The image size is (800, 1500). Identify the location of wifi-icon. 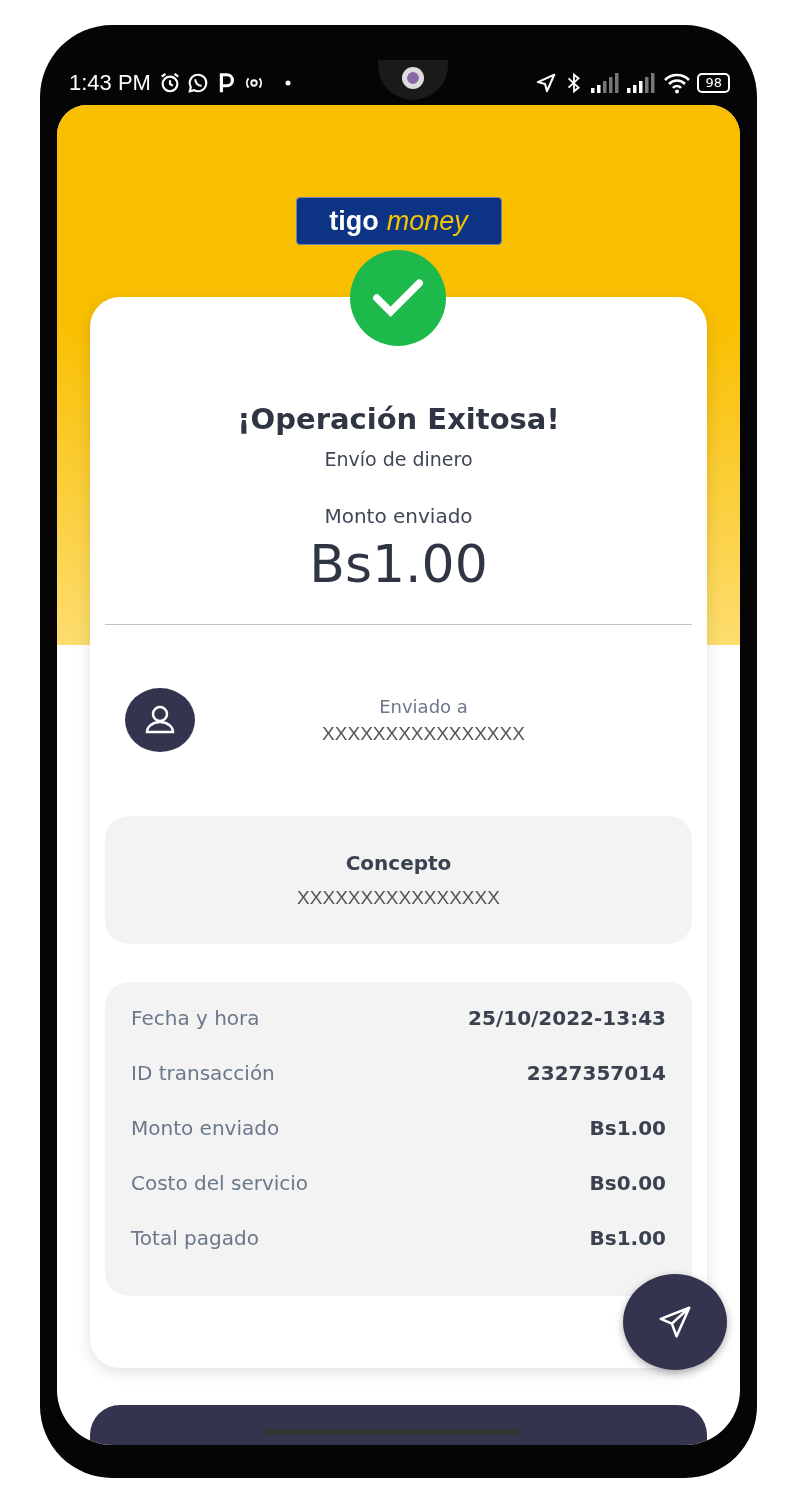
(677, 82).